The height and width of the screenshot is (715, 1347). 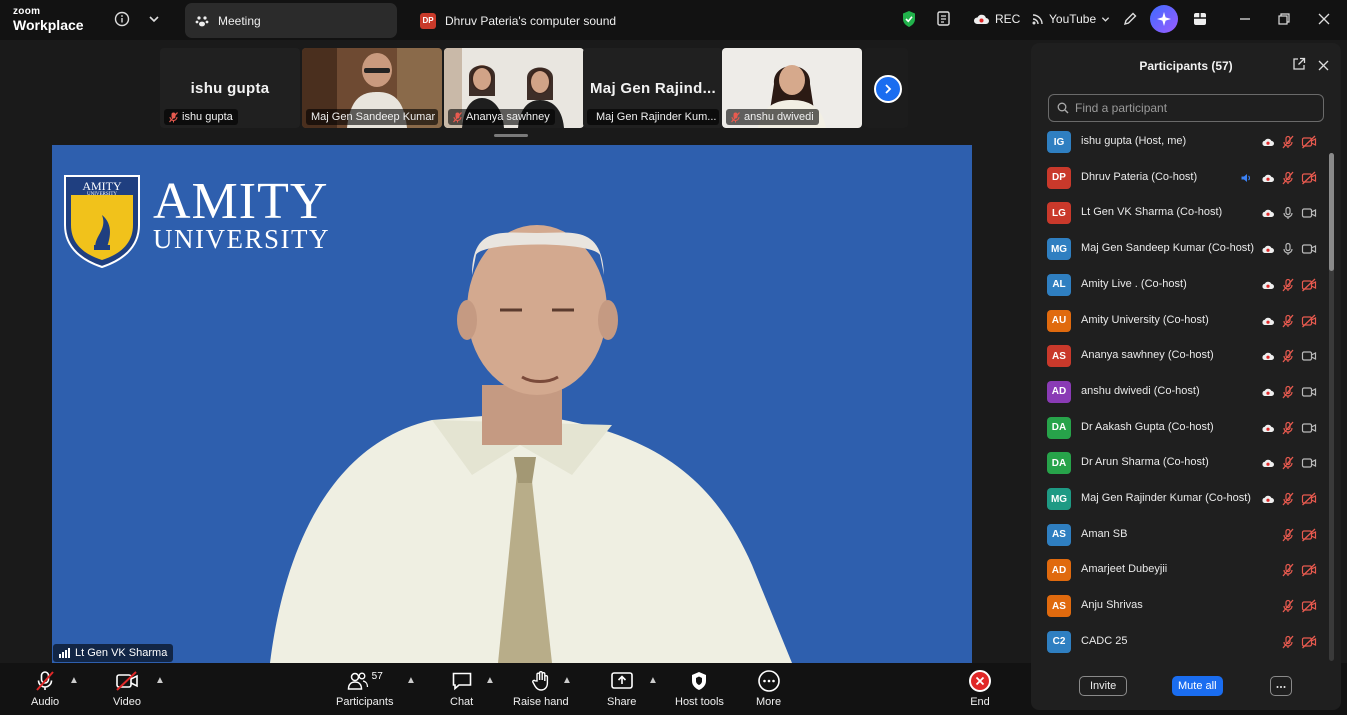 I want to click on youtube-live-indicator: YouTube, so click(x=1071, y=19).